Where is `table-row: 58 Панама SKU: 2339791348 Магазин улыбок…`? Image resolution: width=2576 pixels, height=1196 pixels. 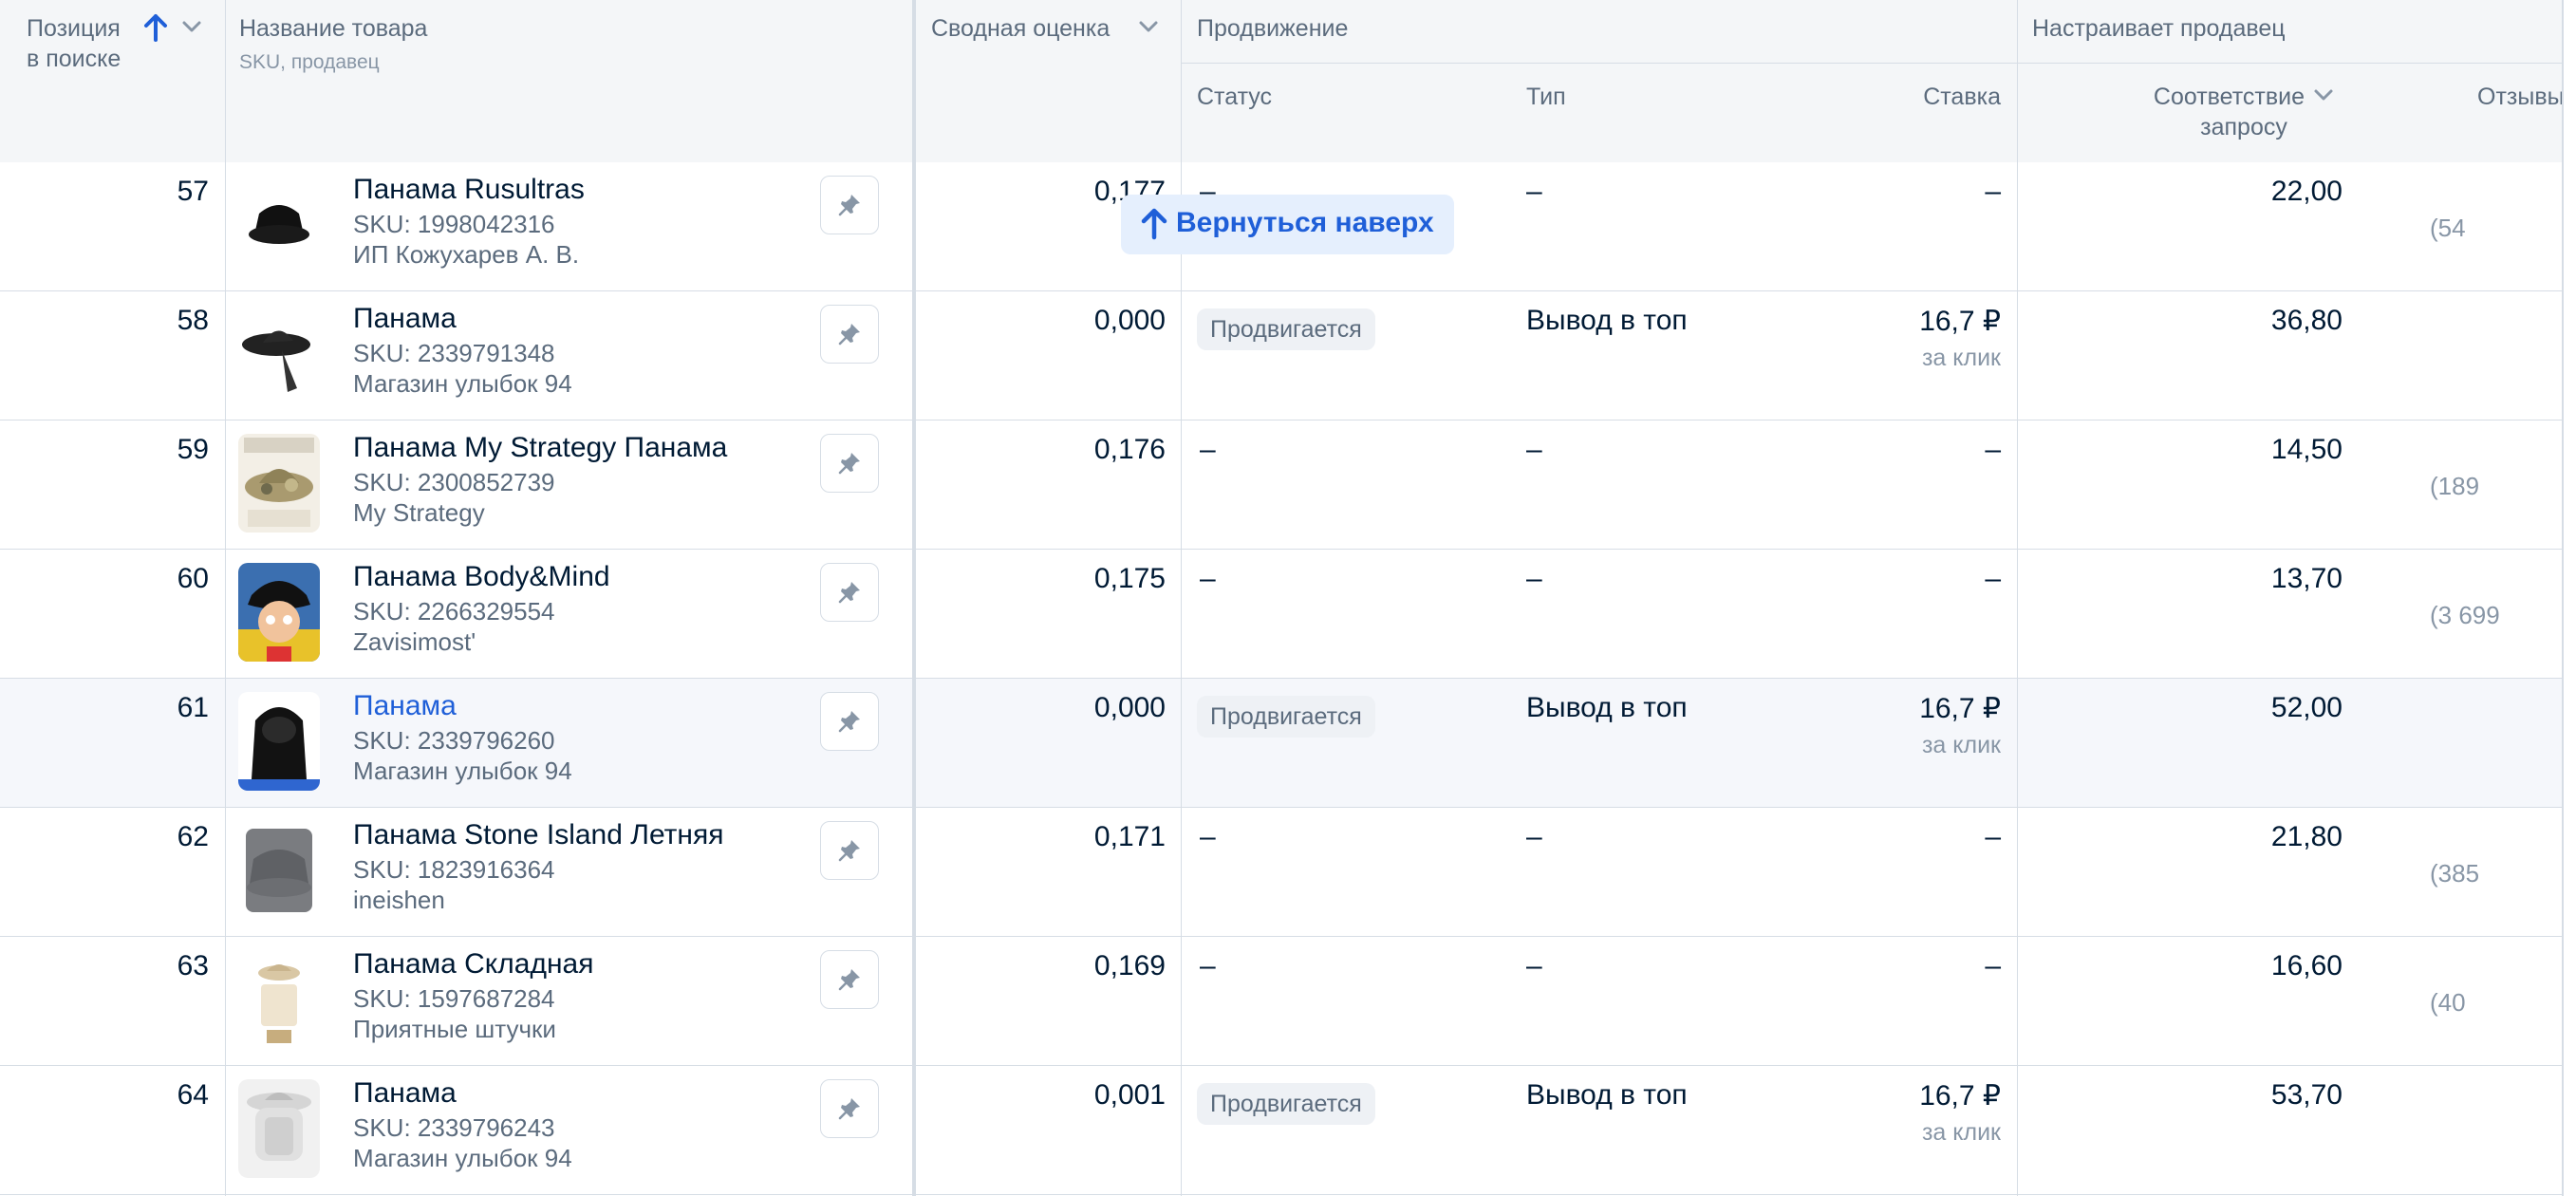
table-row: 58 Панама SKU: 2339791348 Магазин улыбок… is located at coordinates (1288, 355).